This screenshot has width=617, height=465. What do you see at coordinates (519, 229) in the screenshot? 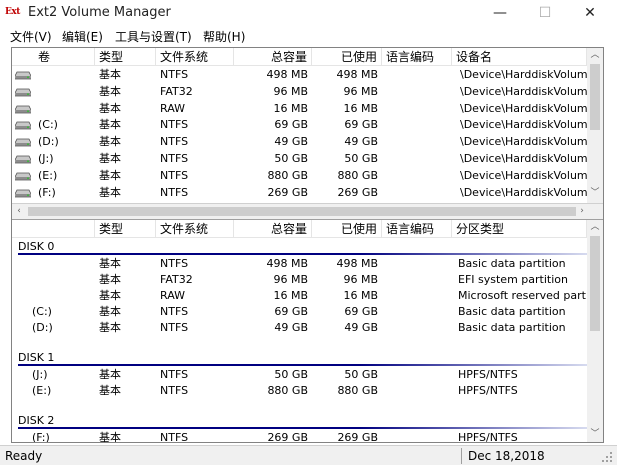
I see `col-partition-type: 分区类型` at bounding box center [519, 229].